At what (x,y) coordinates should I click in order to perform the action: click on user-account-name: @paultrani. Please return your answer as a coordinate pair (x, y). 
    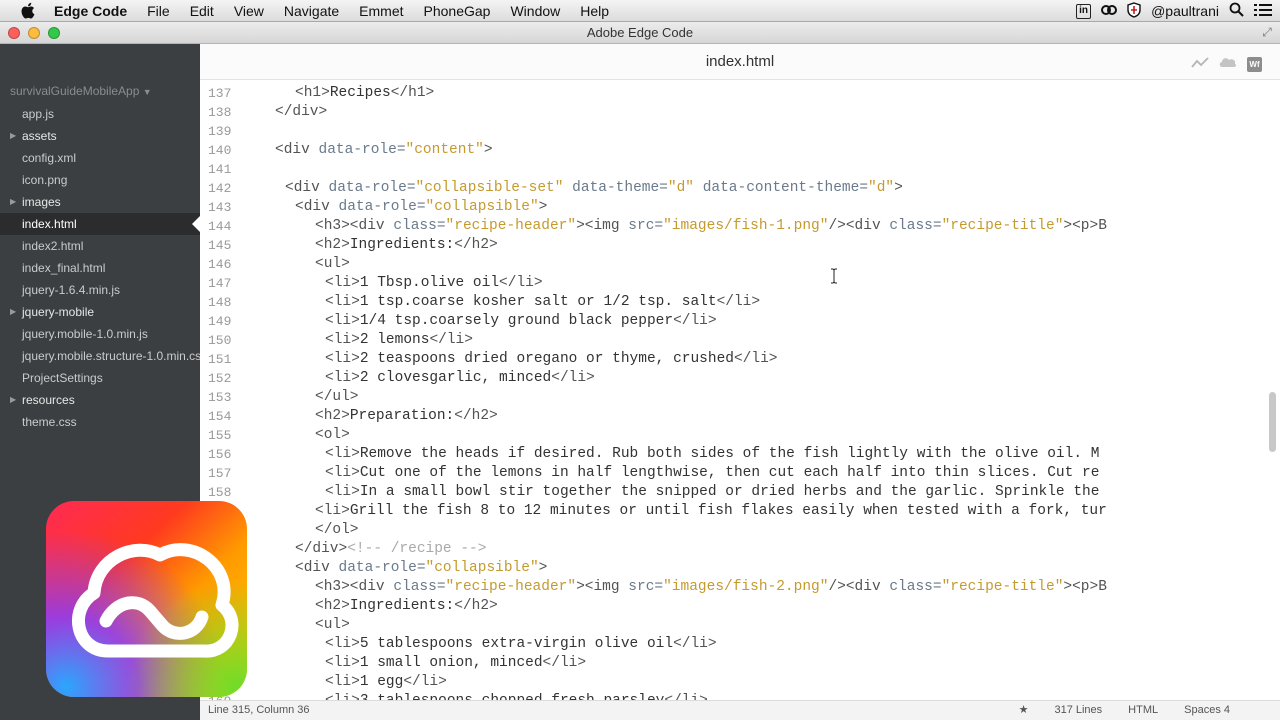
    Looking at the image, I should click on (1185, 11).